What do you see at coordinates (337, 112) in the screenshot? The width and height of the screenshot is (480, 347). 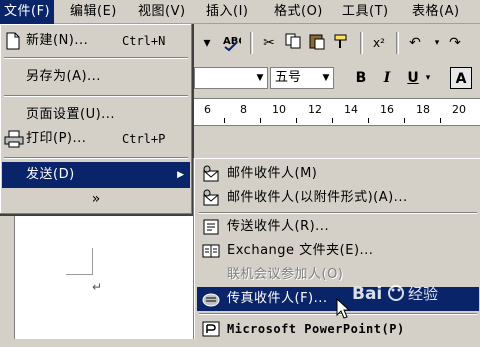 I see `horizontal-ruler: 6 8 10 12 14 16 18 20` at bounding box center [337, 112].